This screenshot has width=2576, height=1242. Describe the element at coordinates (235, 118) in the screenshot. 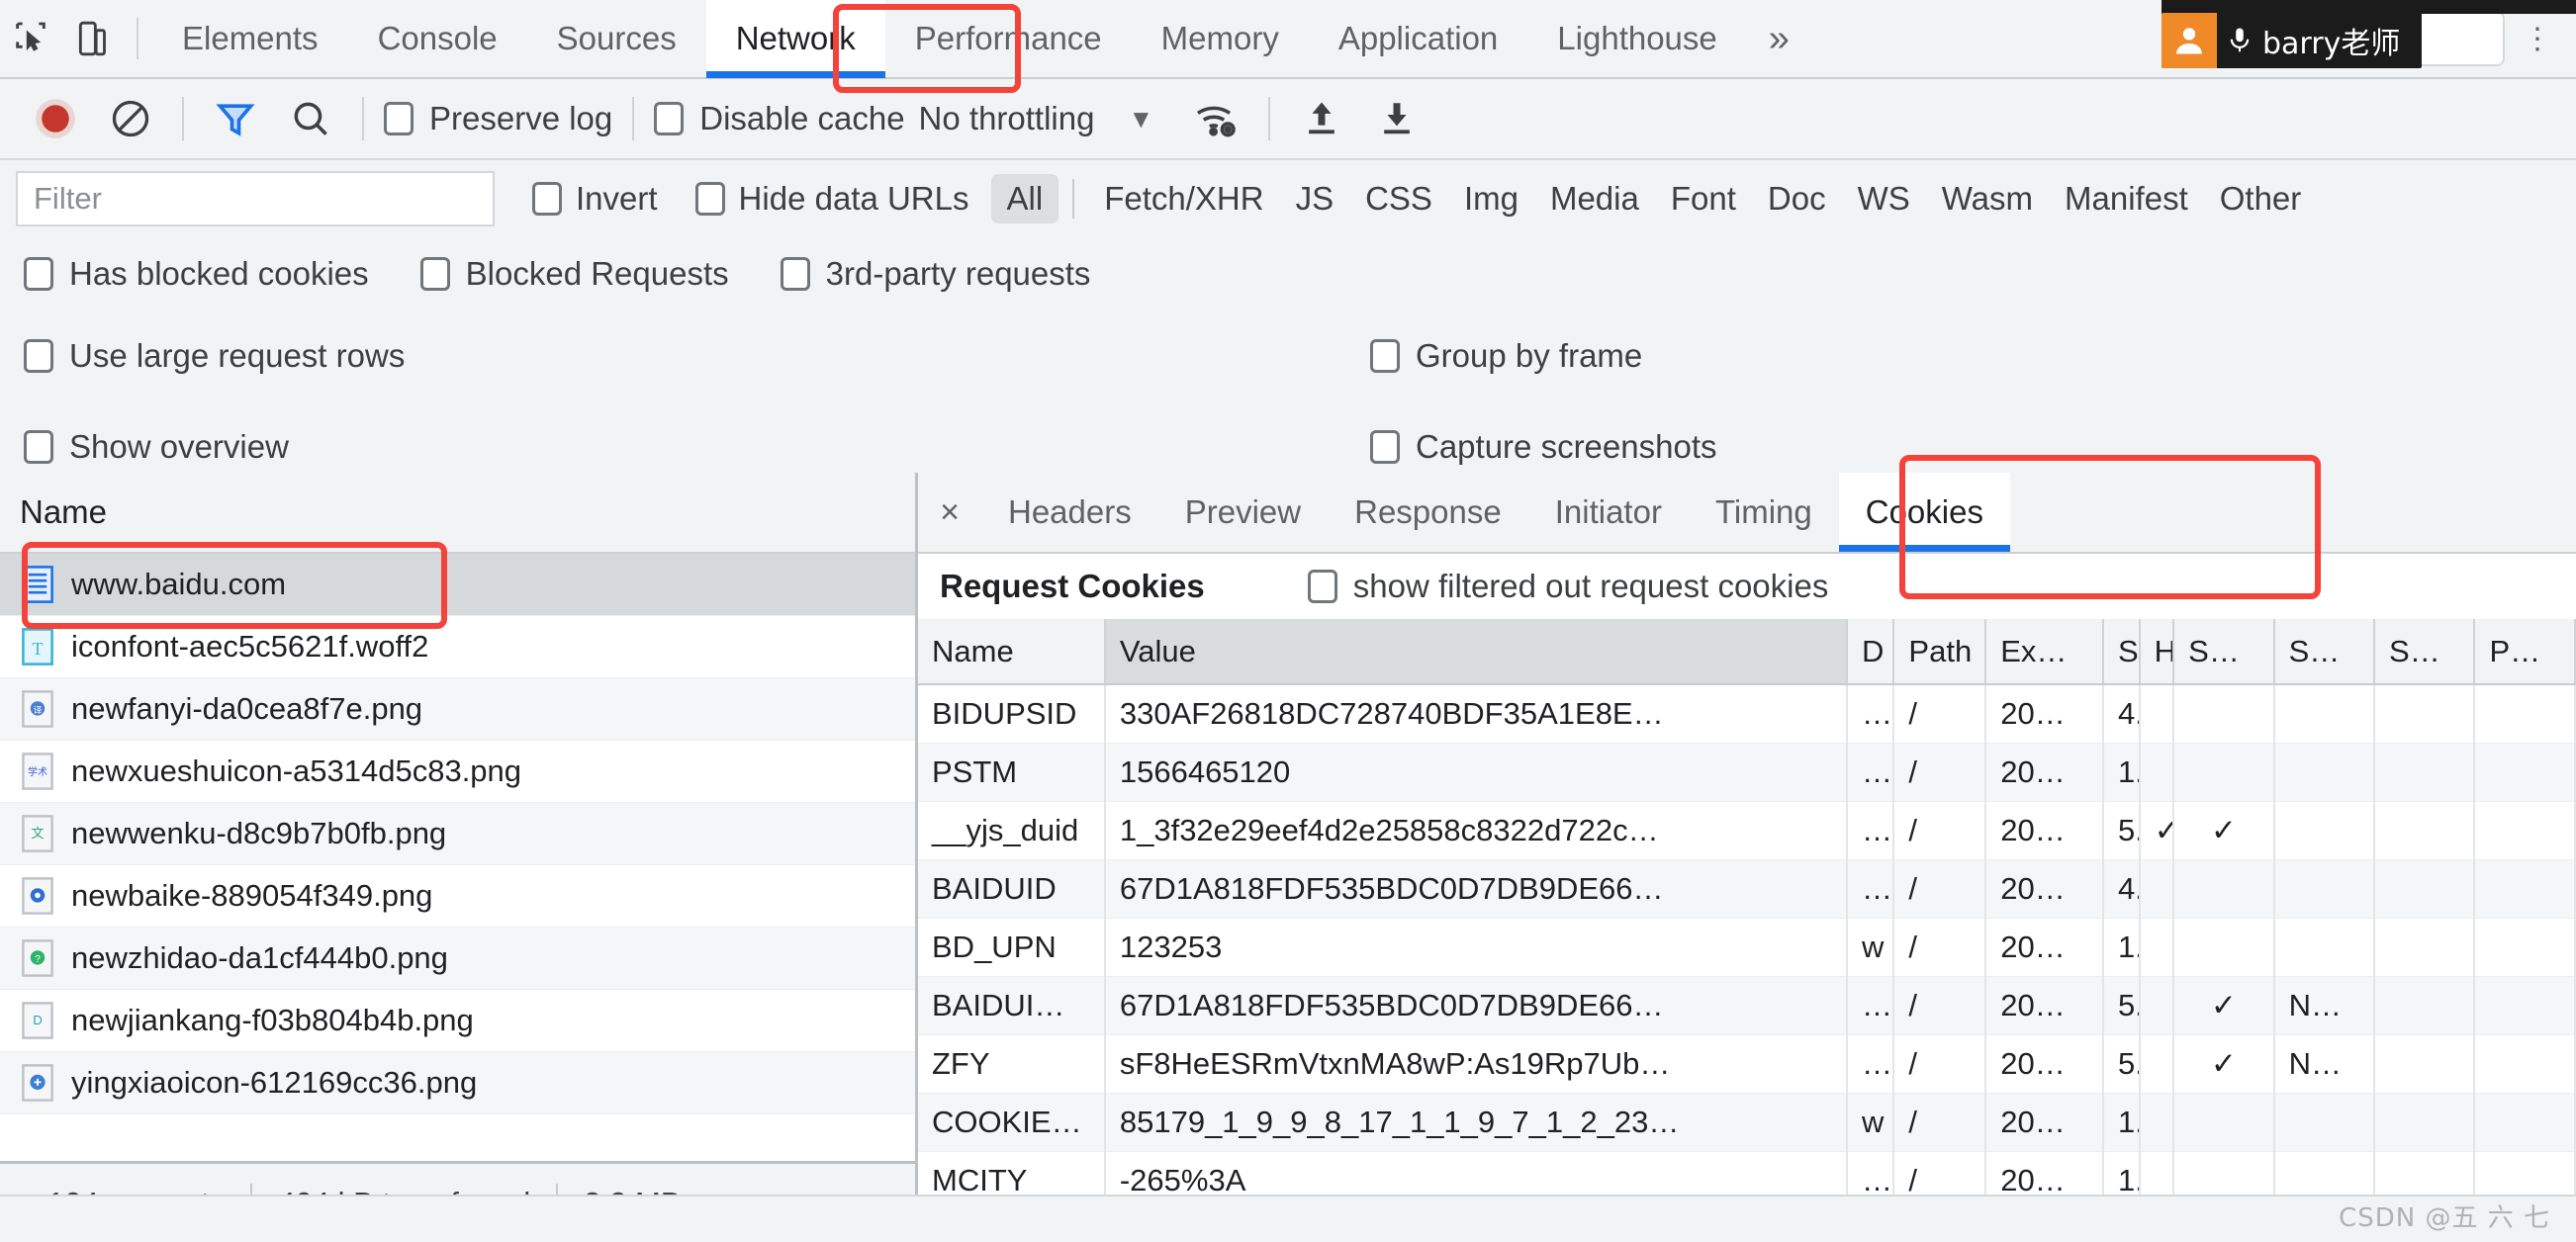

I see `filter-icon` at that location.